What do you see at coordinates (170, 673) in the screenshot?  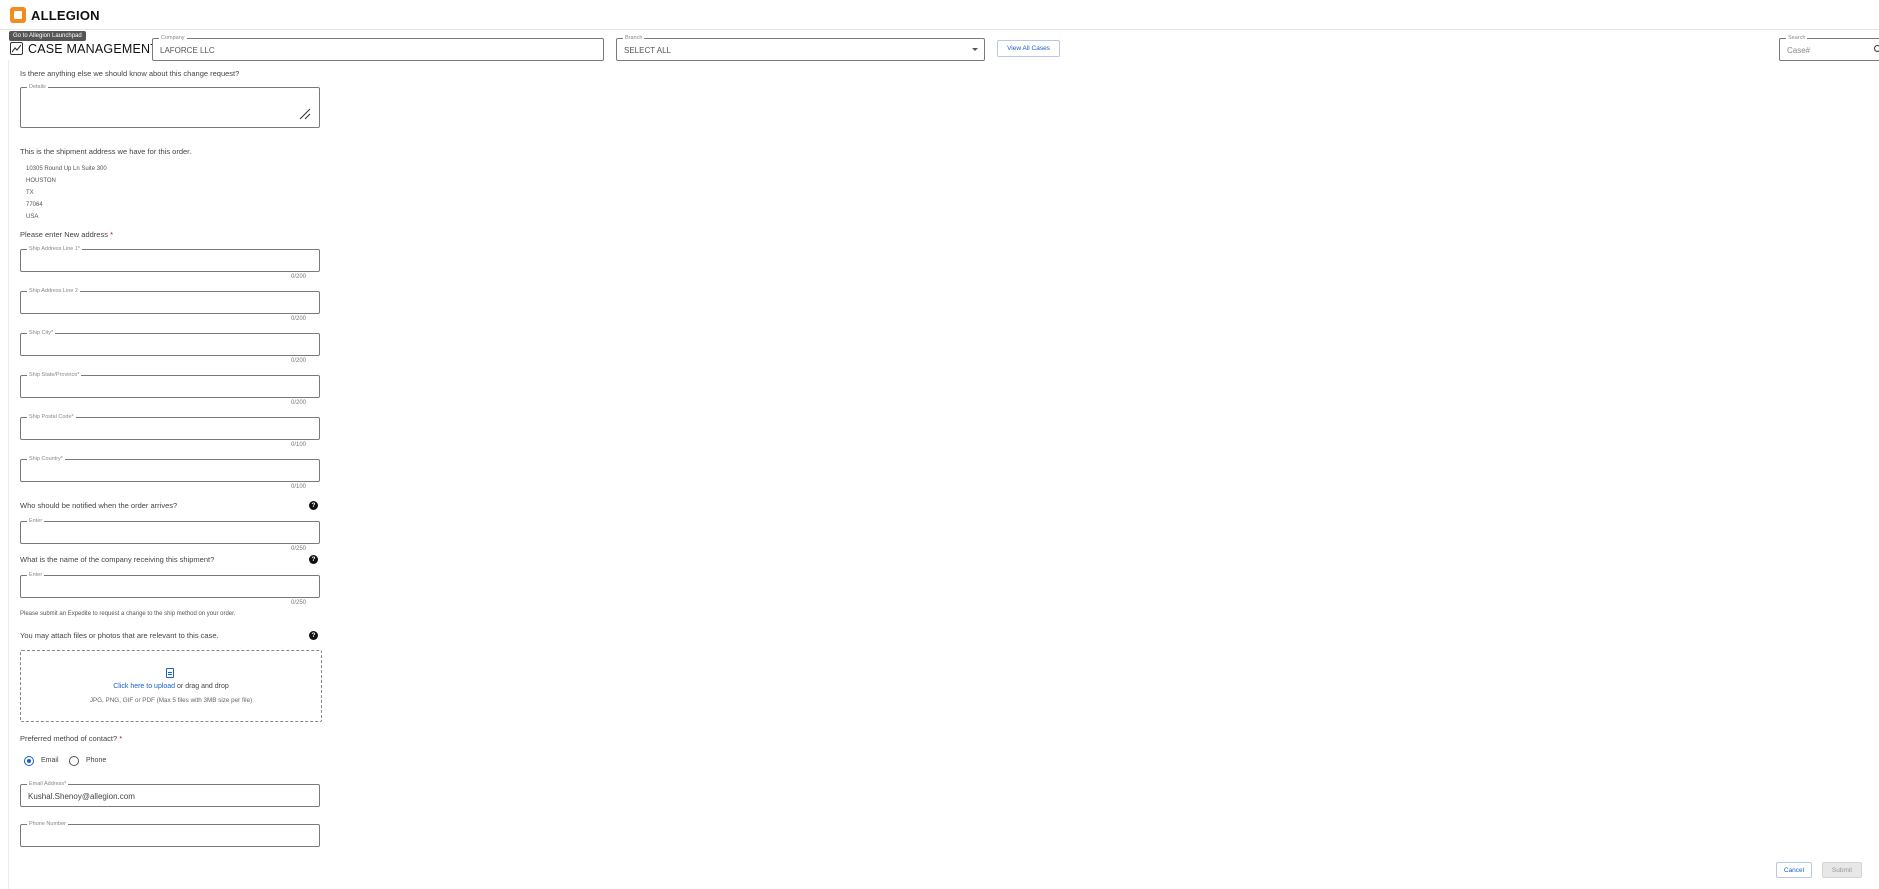 I see `file-icon` at bounding box center [170, 673].